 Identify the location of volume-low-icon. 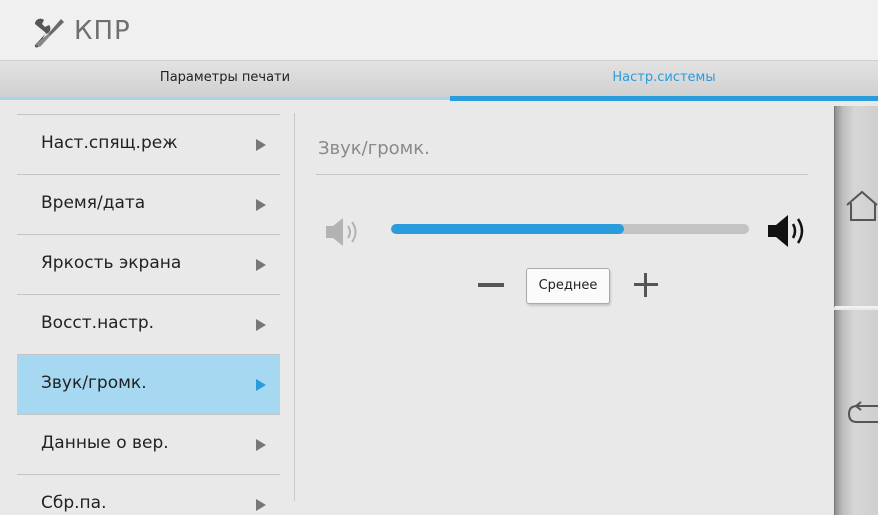
(348, 232).